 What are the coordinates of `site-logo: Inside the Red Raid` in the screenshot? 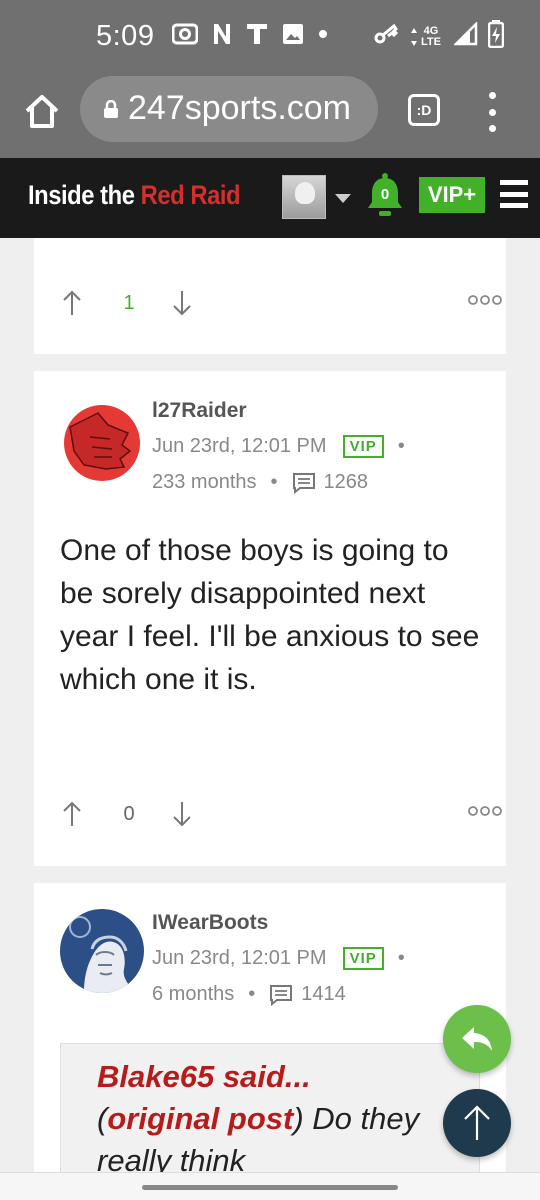 It's located at (133, 195).